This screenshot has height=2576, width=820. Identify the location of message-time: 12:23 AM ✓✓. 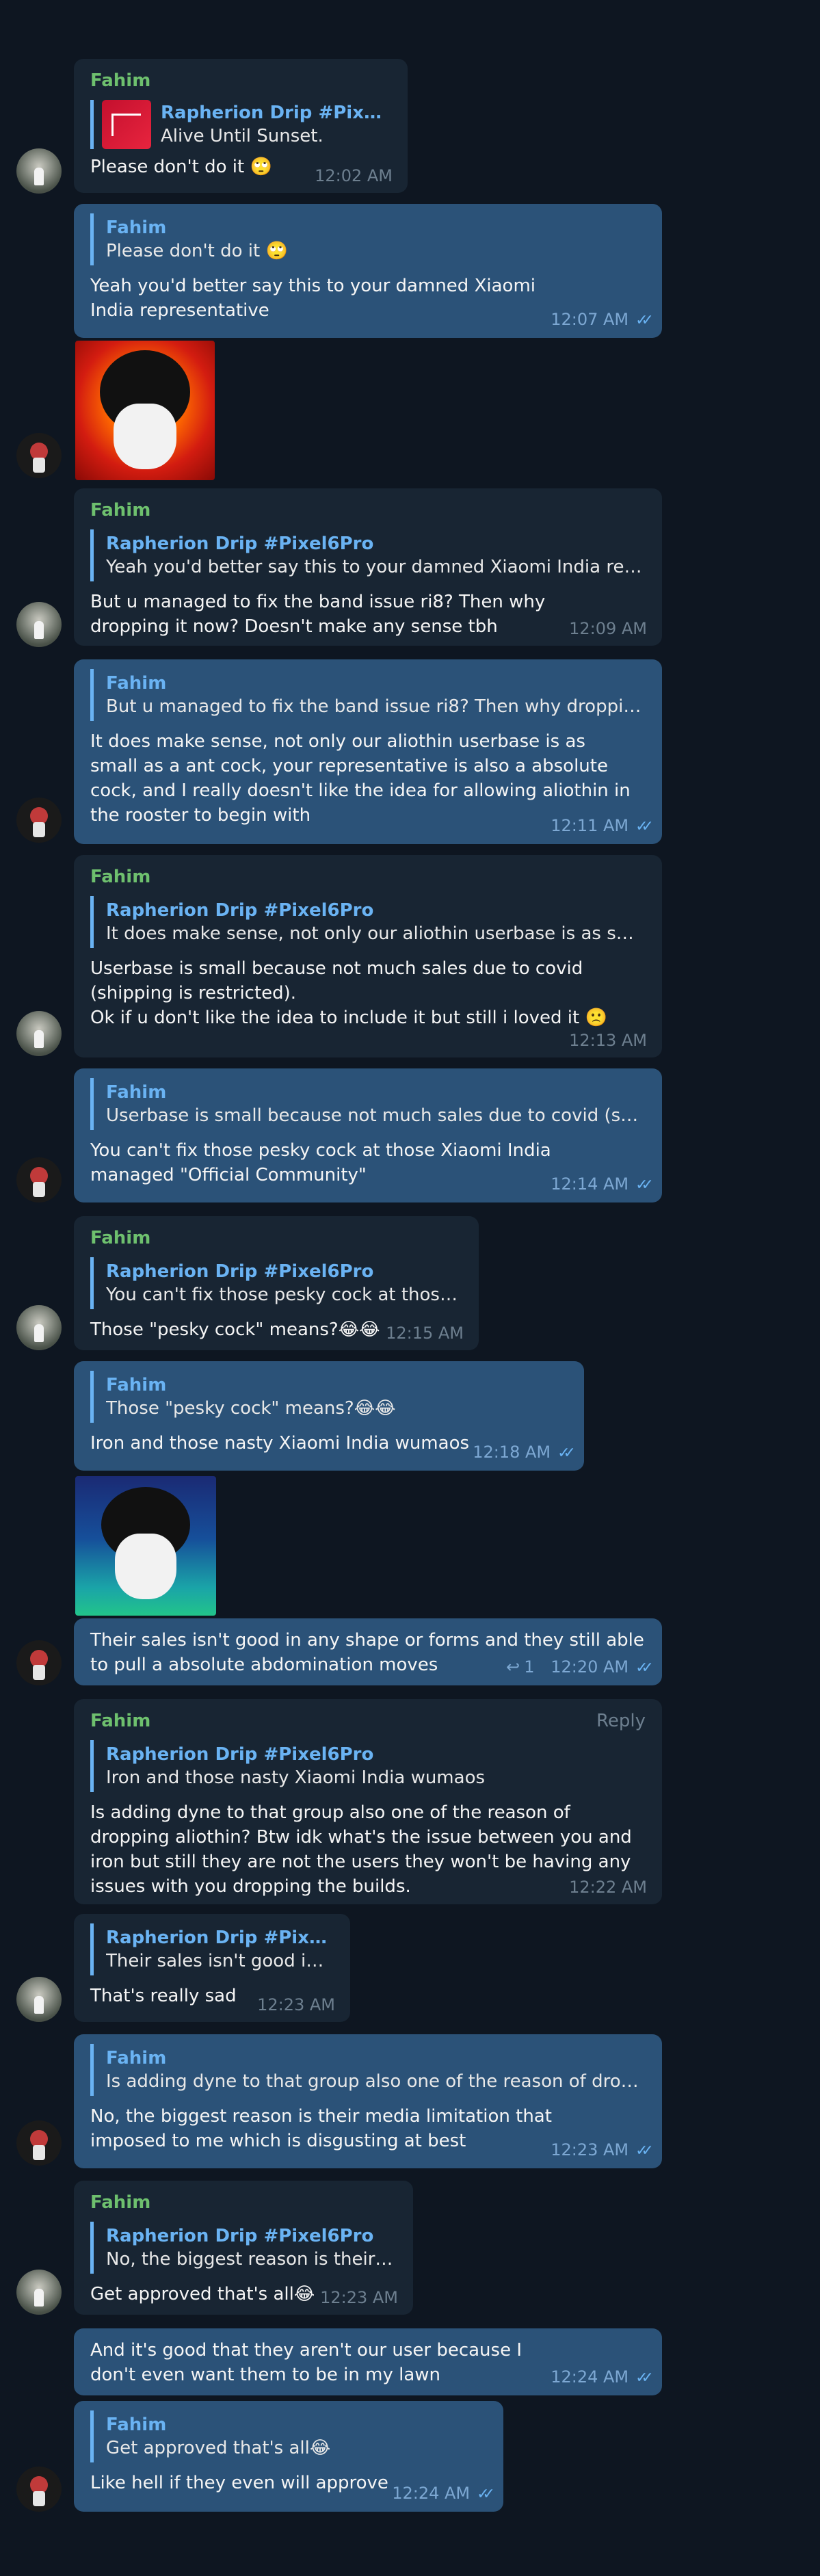
(602, 2149).